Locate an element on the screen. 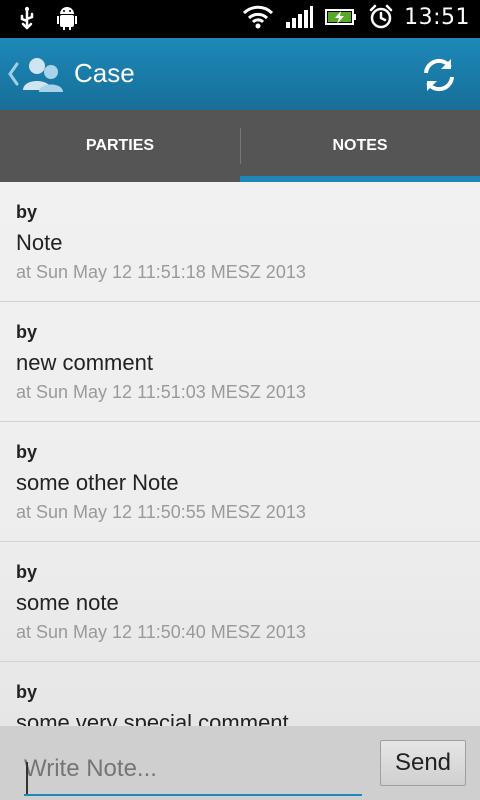 The height and width of the screenshot is (800, 480). tab-notes: NOTES is located at coordinates (360, 146).